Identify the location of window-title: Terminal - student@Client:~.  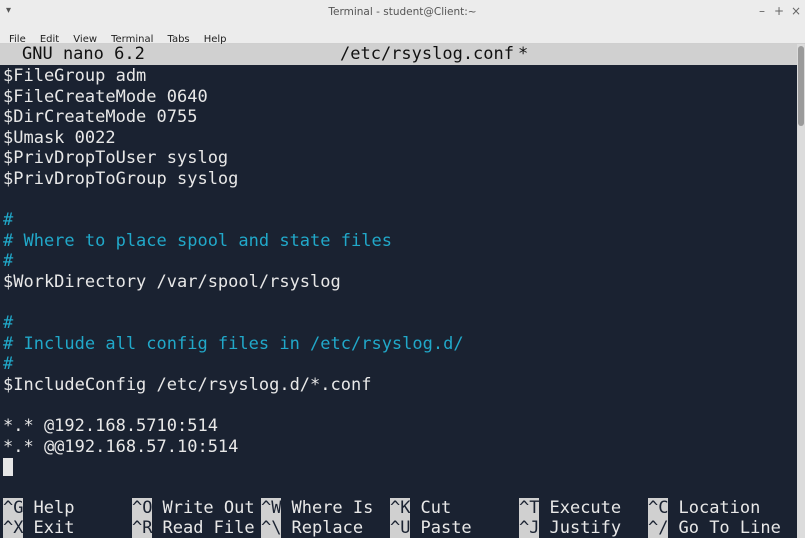
(402, 12).